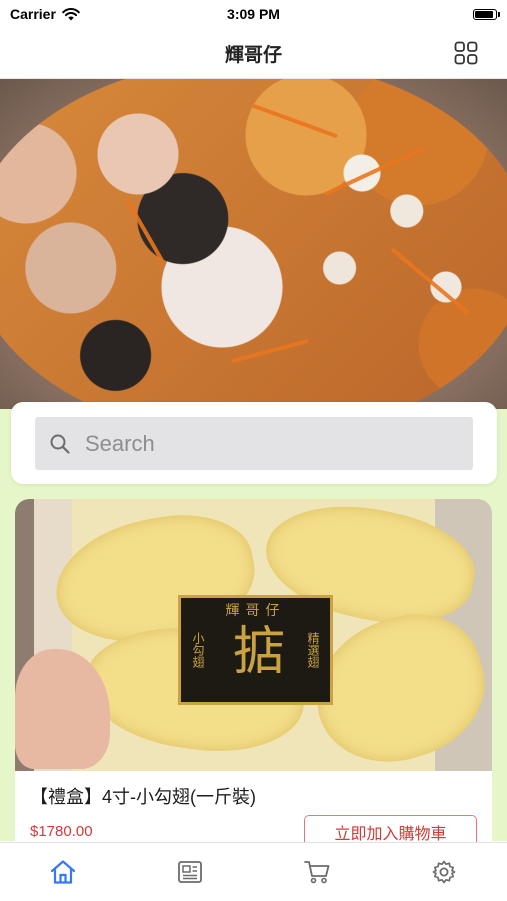 The image size is (507, 901). I want to click on search-card, so click(254, 443).